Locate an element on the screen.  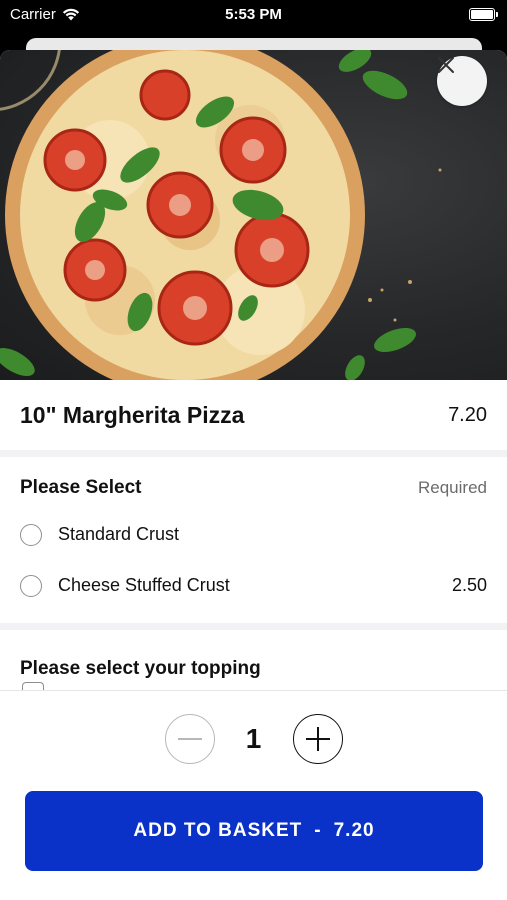
option-price: 2.50 is located at coordinates (469, 585).